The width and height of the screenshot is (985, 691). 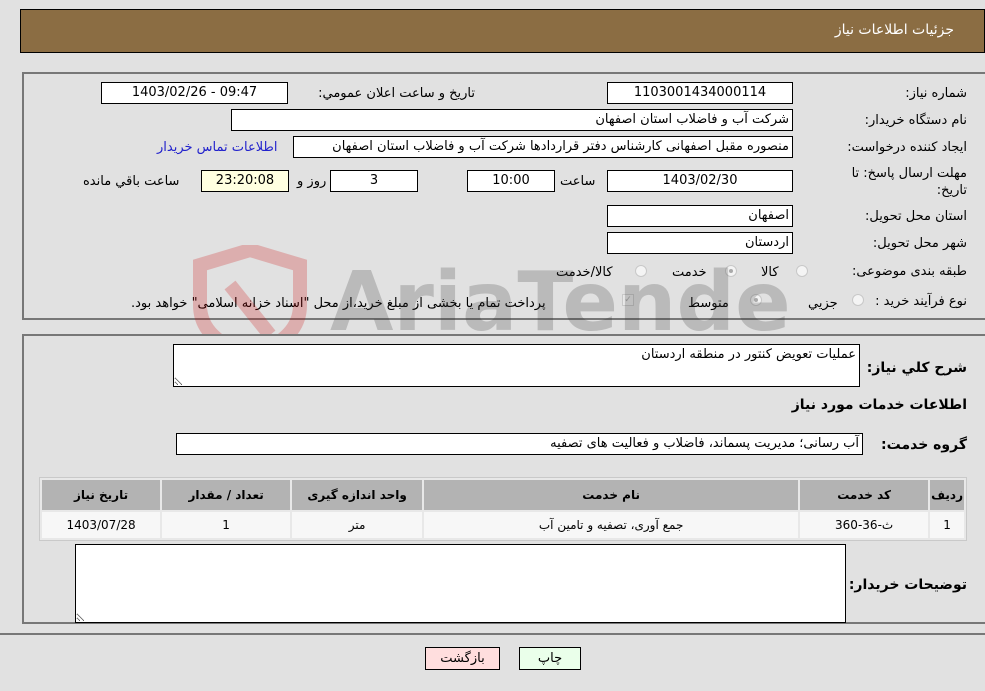 I want to click on days-label: روز و, so click(x=312, y=181).